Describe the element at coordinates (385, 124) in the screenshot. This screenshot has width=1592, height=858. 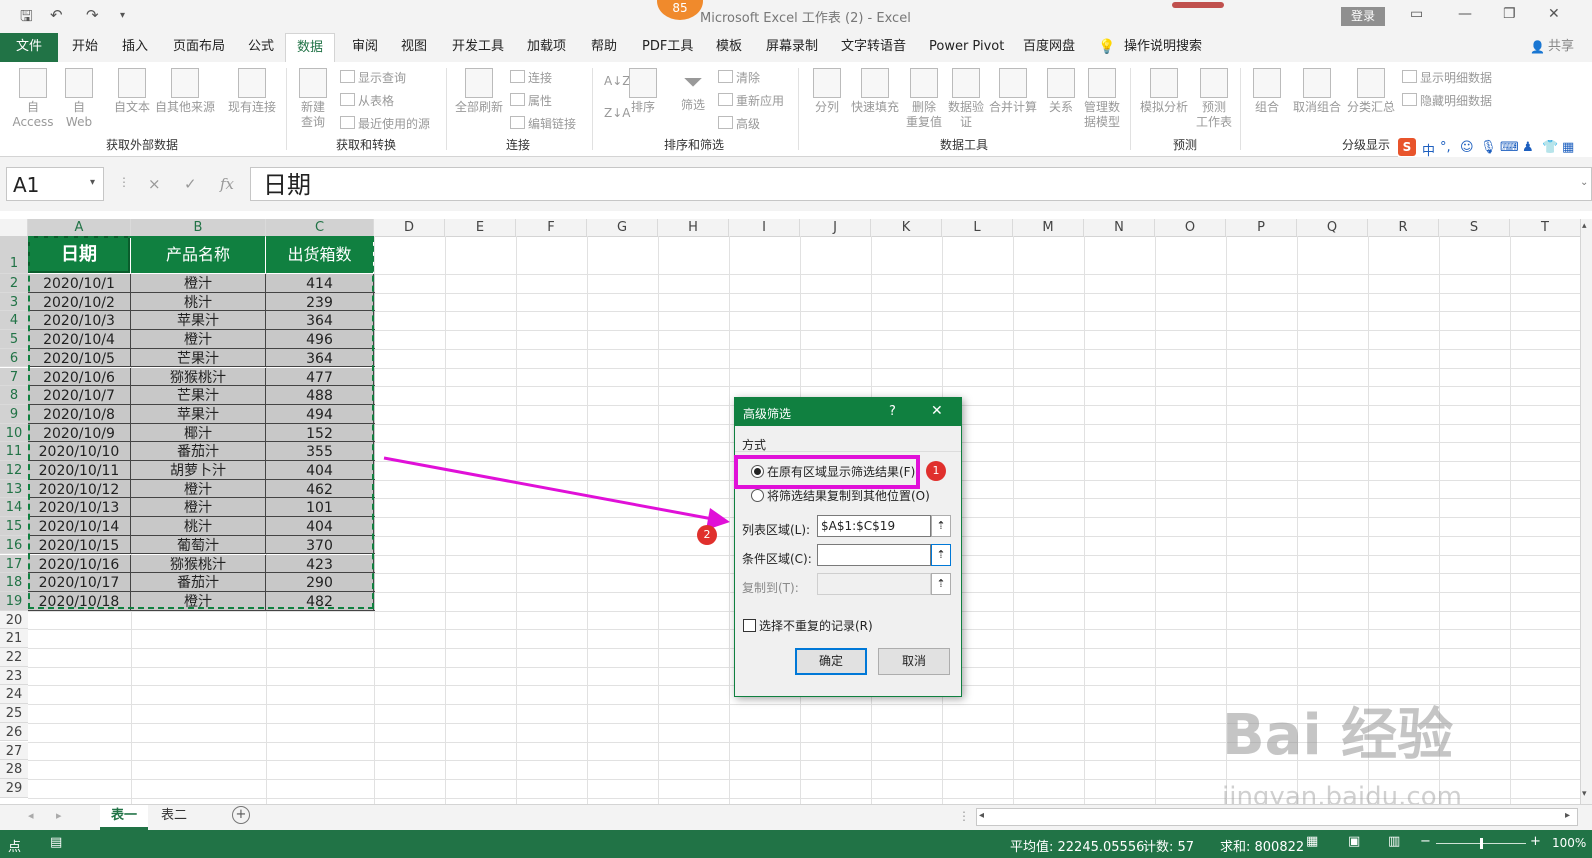
I see `recent-sources-button: 最近使用的源` at that location.